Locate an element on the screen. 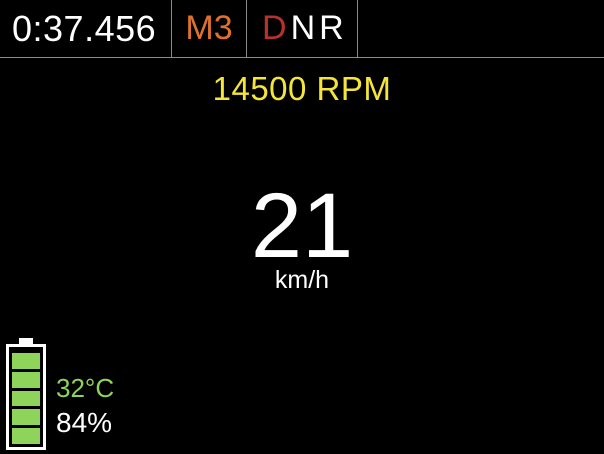 The width and height of the screenshot is (604, 454). speed-value: 21 is located at coordinates (302, 226).